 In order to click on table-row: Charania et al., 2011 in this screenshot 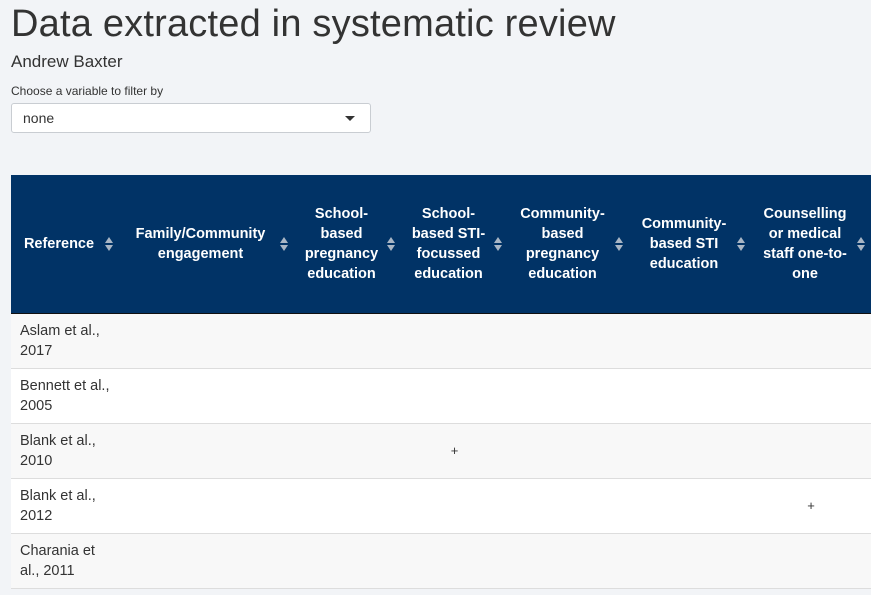, I will do `click(441, 561)`.